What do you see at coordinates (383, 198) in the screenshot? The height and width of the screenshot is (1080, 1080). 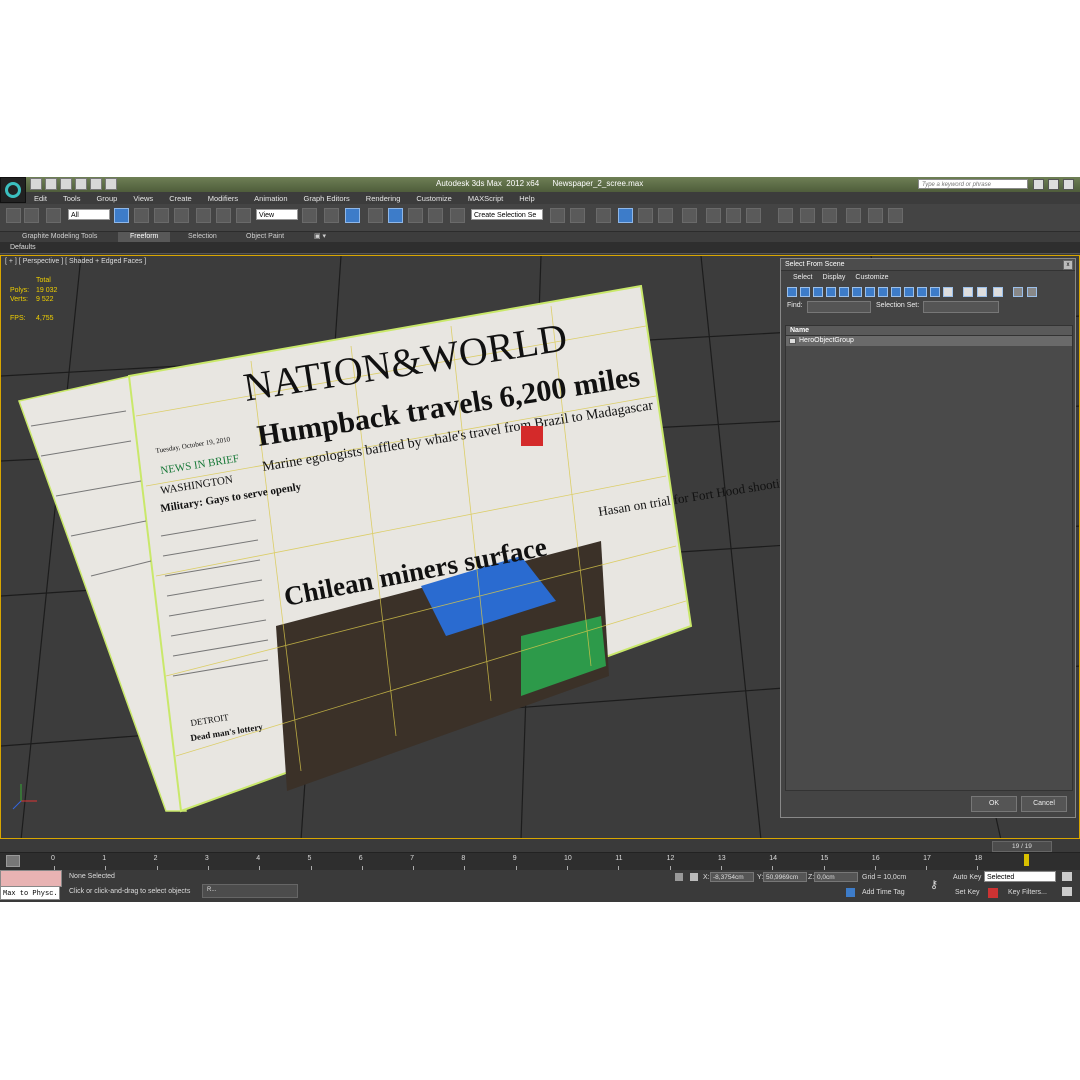 I see `menu-rendering: Rendering` at bounding box center [383, 198].